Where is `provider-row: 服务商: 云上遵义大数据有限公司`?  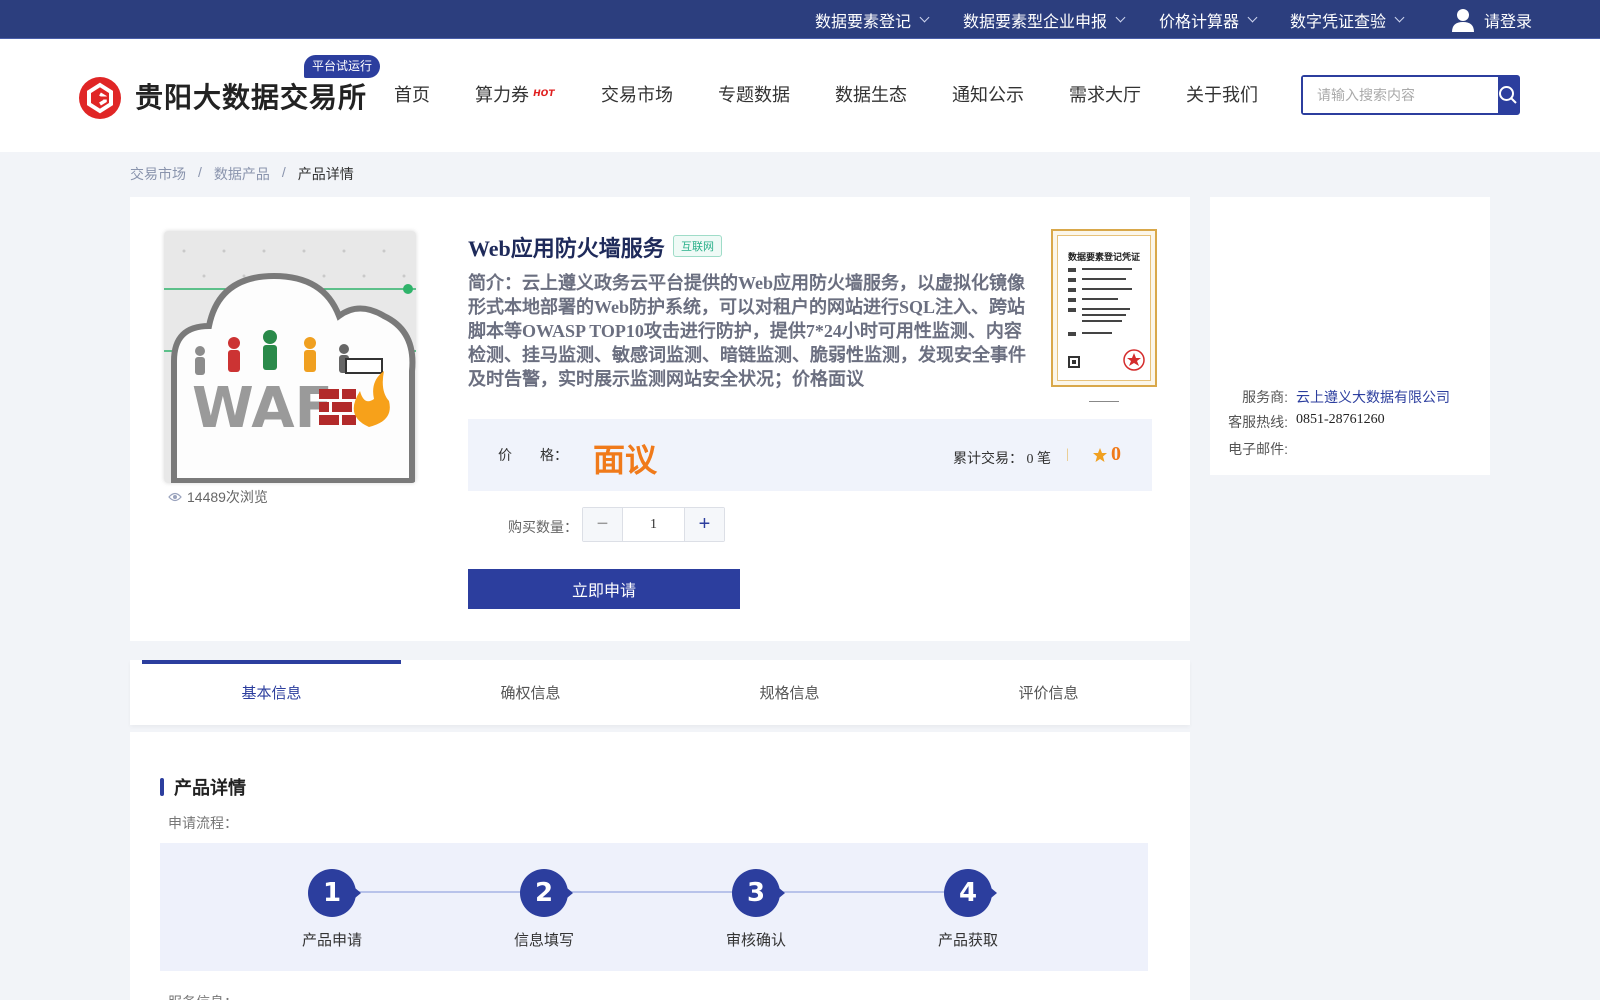
provider-row: 服务商: 云上遵义大数据有限公司 is located at coordinates (1339, 397).